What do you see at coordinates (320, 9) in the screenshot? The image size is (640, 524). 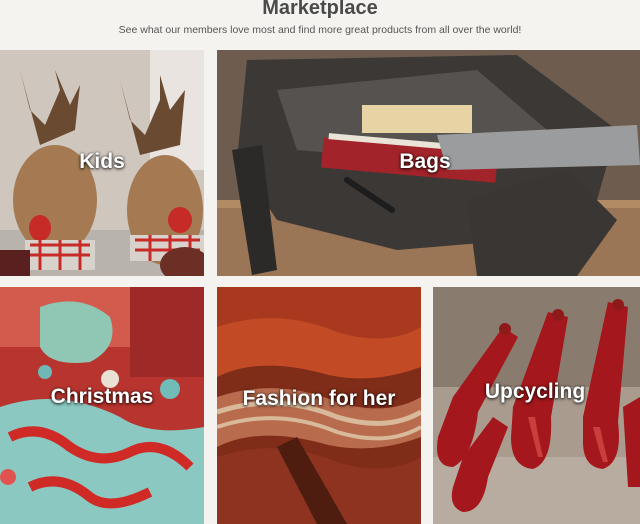 I see `page-title: Marketplace` at bounding box center [320, 9].